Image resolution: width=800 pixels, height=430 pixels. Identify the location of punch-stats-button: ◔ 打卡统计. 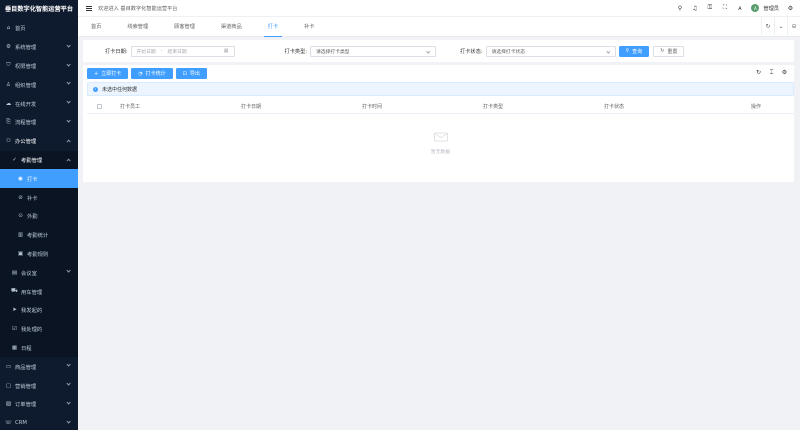
(152, 73).